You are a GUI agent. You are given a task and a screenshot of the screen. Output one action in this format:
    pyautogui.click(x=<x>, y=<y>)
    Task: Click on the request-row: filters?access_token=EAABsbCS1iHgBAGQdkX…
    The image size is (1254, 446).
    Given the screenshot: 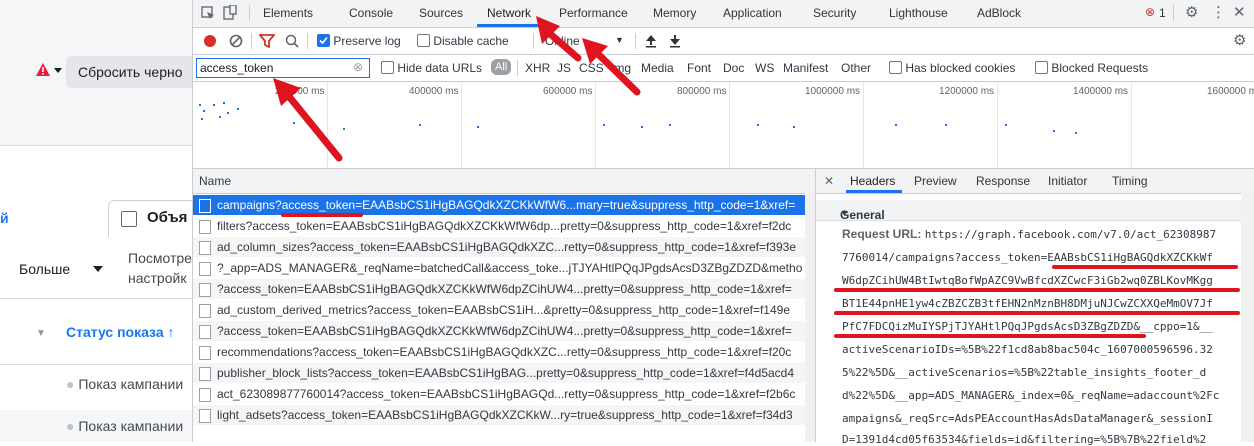 What is the action you would take?
    pyautogui.click(x=499, y=226)
    